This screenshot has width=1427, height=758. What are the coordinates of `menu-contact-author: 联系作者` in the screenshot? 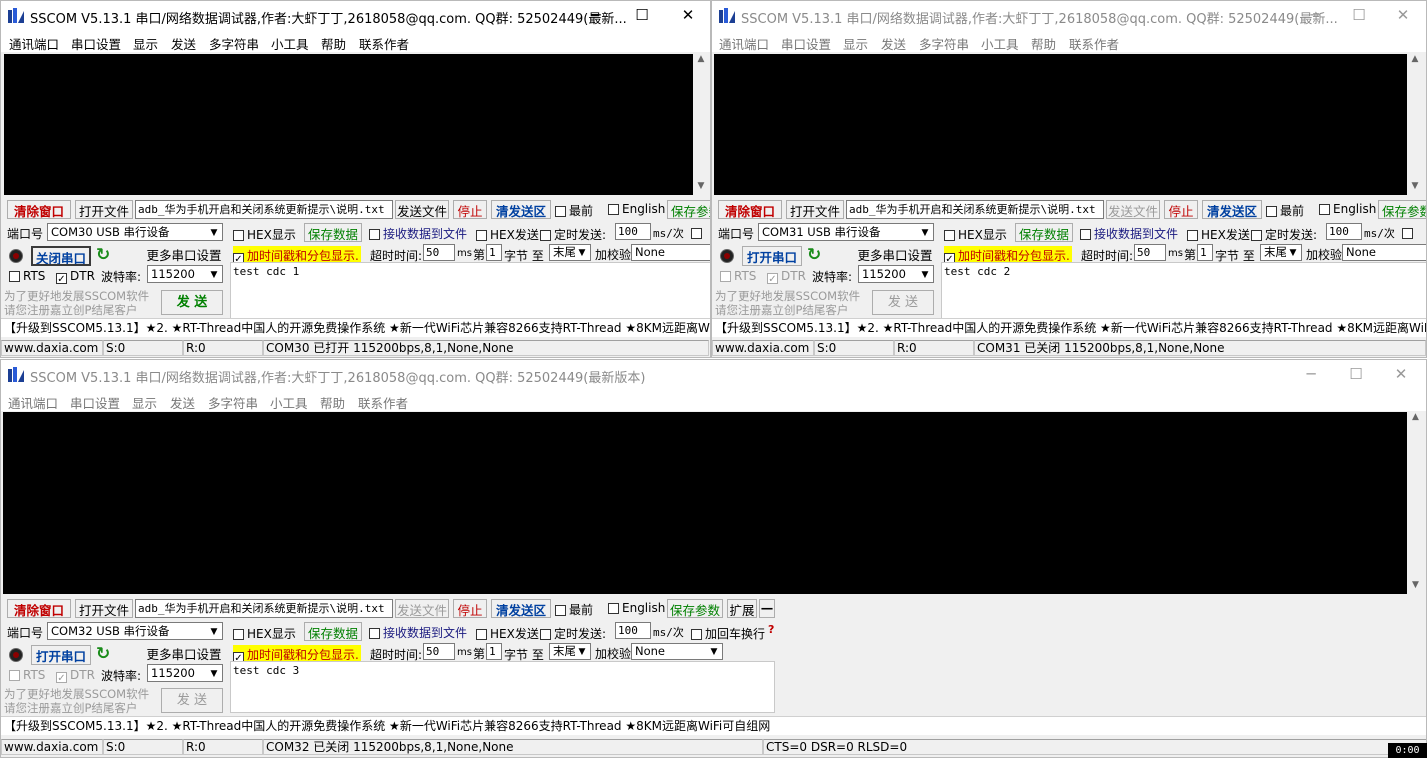 It's located at (383, 402).